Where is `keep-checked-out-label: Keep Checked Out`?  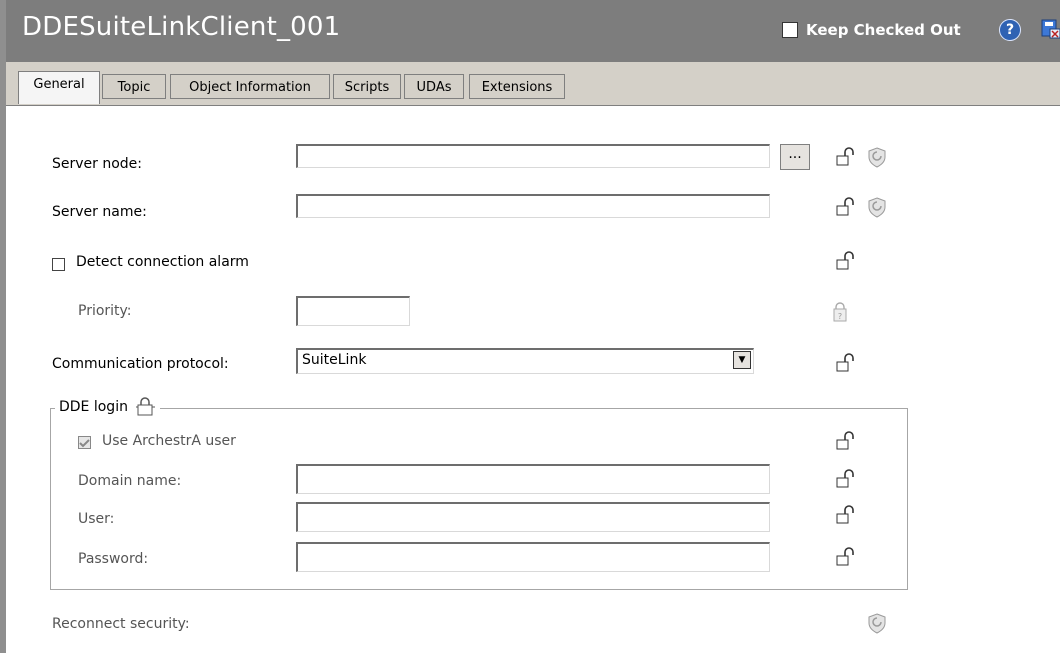
keep-checked-out-label: Keep Checked Out is located at coordinates (883, 30).